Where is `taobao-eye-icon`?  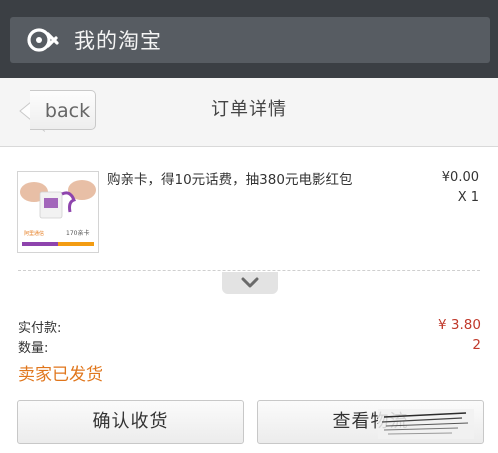 taobao-eye-icon is located at coordinates (43, 40).